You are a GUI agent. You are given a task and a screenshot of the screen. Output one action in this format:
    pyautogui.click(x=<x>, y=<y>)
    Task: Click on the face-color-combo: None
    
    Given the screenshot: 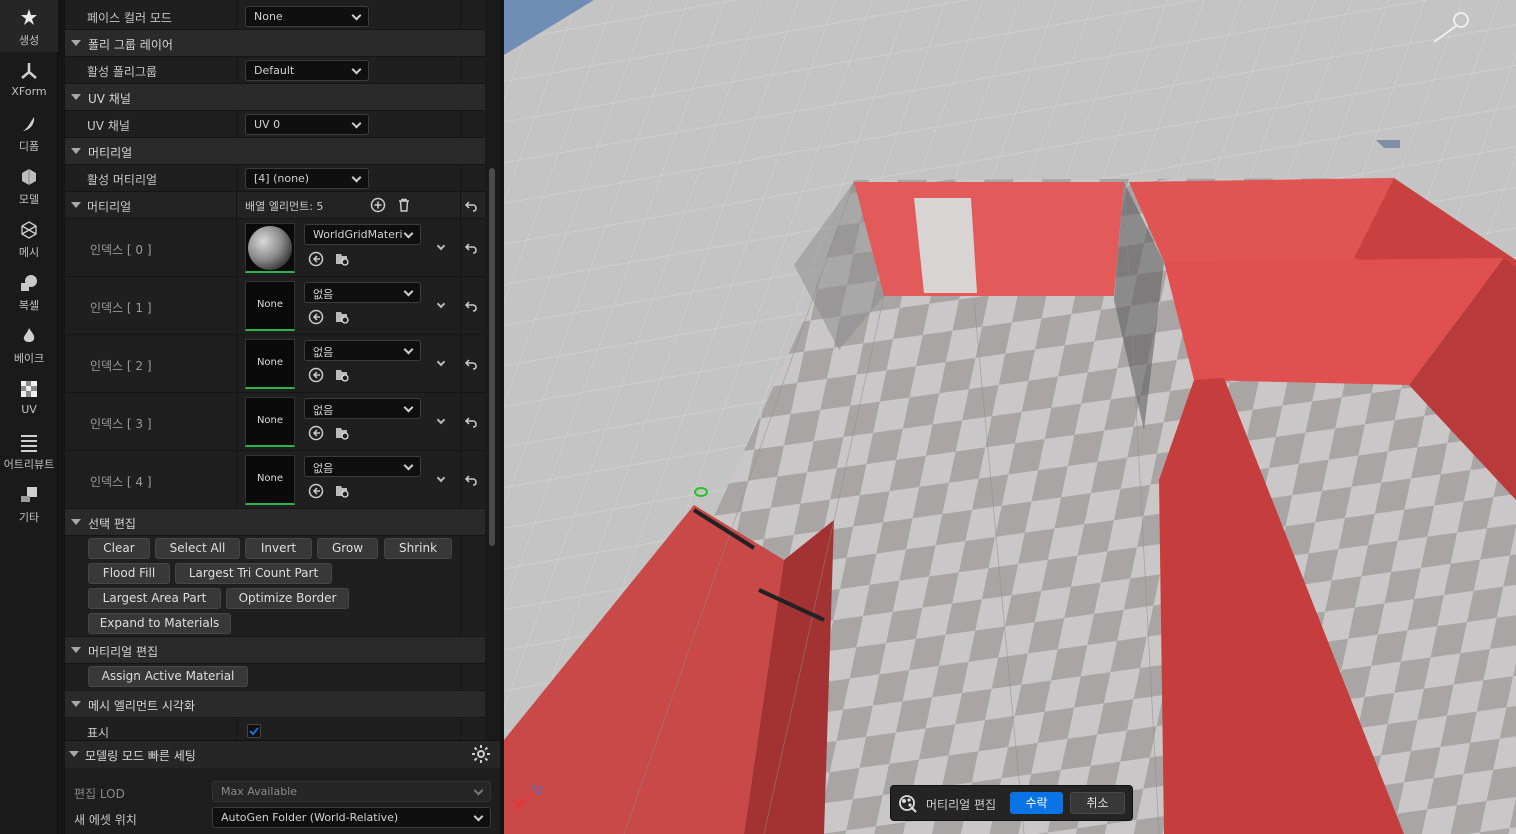 What is the action you would take?
    pyautogui.click(x=307, y=16)
    